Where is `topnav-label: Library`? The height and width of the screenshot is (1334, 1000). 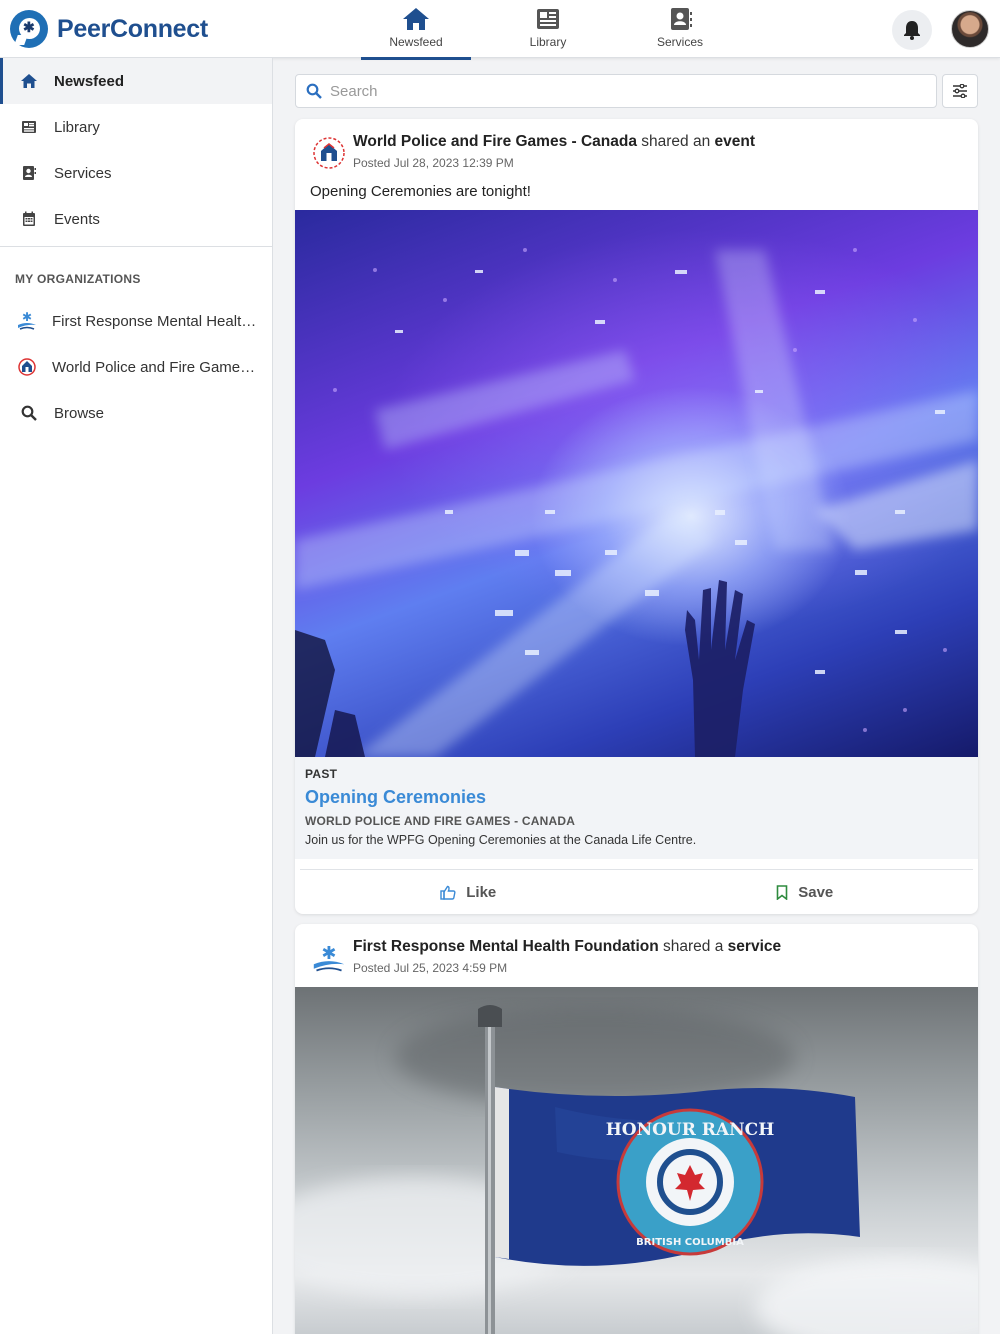
topnav-label: Library is located at coordinates (548, 42).